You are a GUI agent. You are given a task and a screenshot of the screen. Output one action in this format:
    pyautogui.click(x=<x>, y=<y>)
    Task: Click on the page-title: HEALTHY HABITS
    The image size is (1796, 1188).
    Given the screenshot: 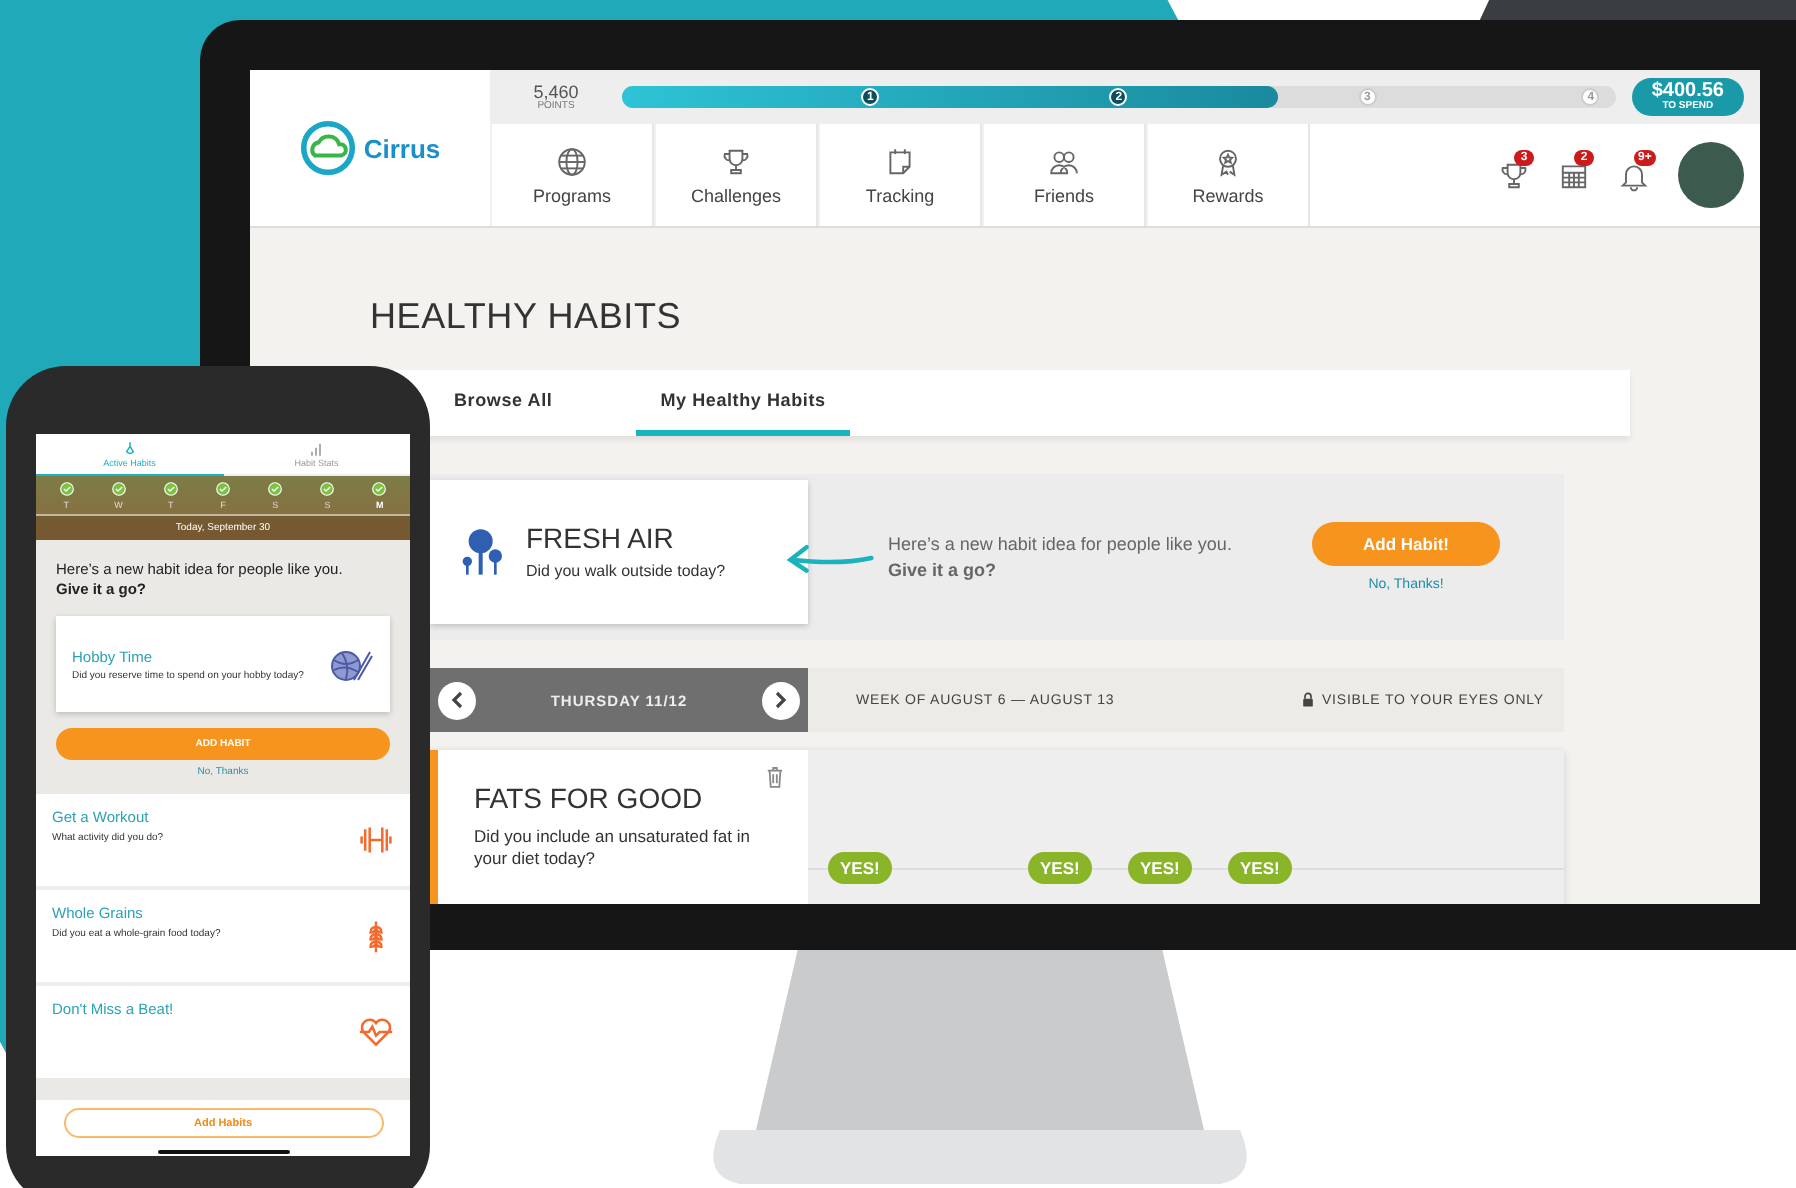 What is the action you would take?
    pyautogui.click(x=527, y=317)
    